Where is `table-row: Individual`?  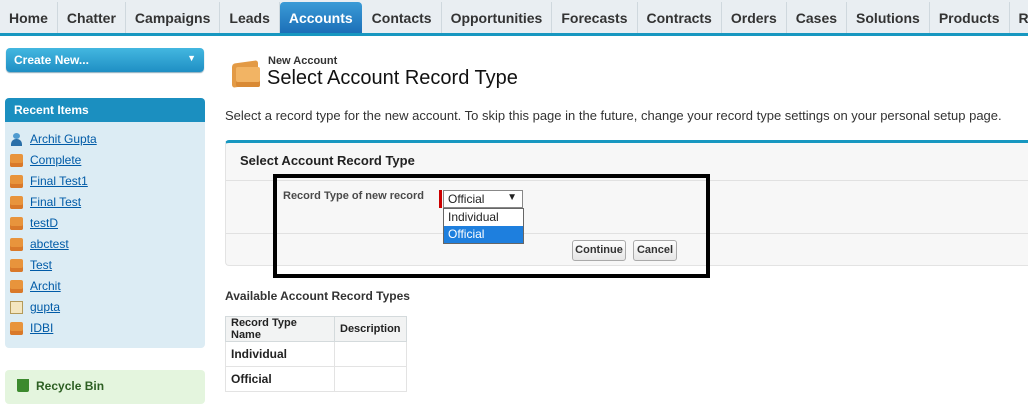 table-row: Individual is located at coordinates (316, 354).